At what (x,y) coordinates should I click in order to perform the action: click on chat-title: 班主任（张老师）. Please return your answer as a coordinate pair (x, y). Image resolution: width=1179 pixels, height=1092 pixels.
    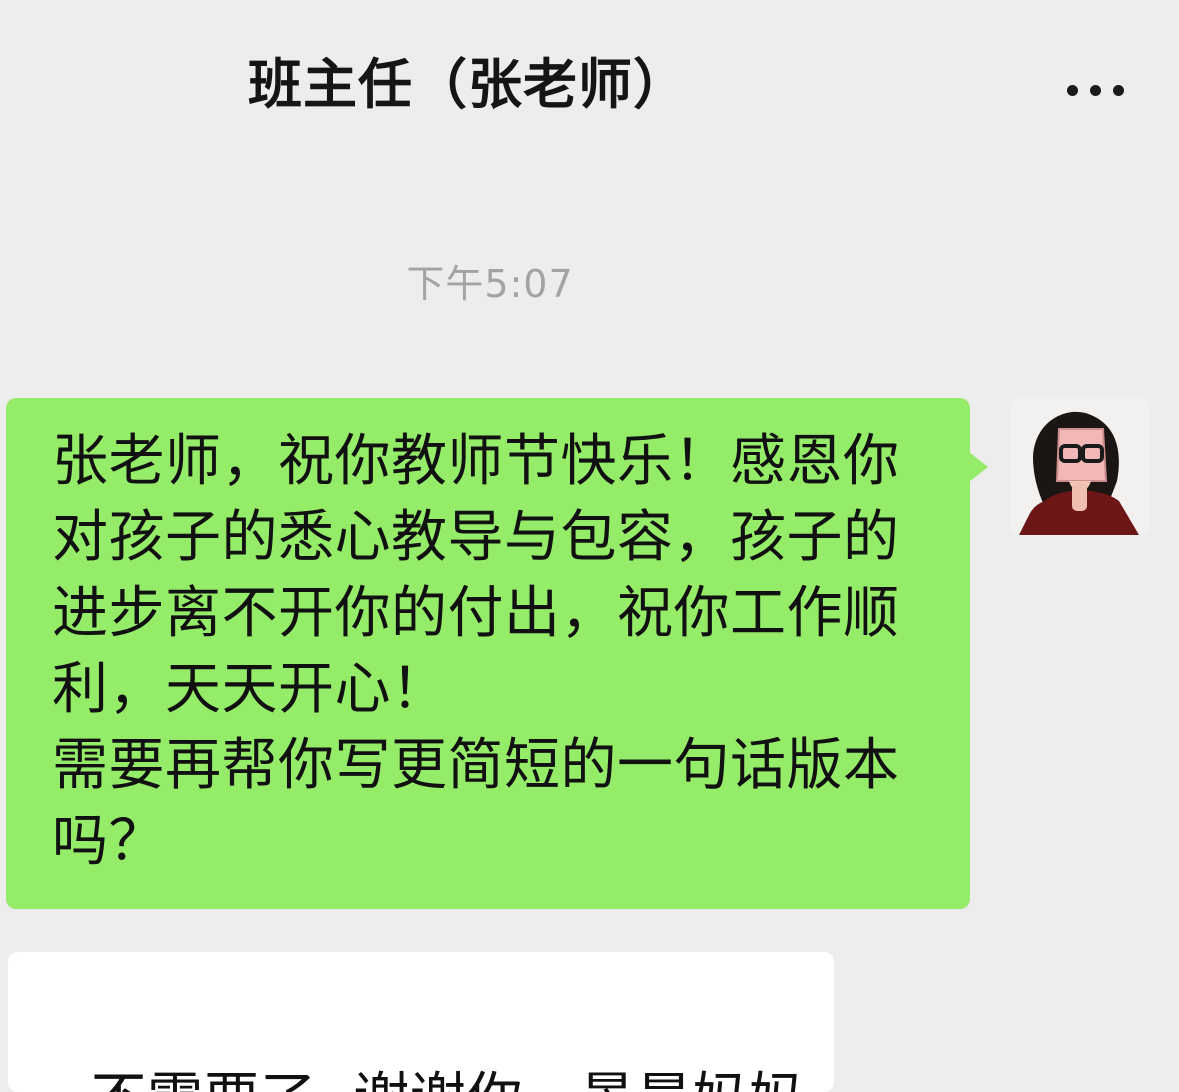
    Looking at the image, I should click on (468, 84).